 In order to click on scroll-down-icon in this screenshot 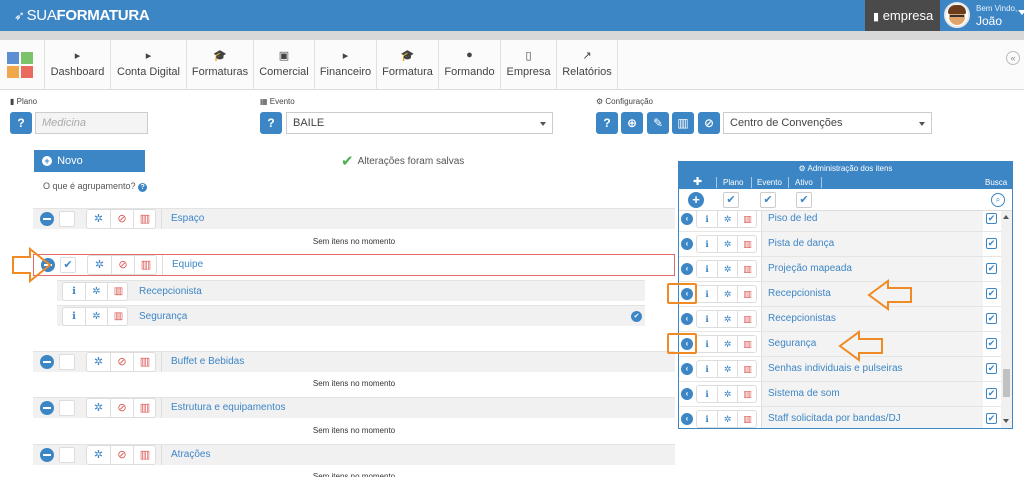, I will do `click(1006, 421)`.